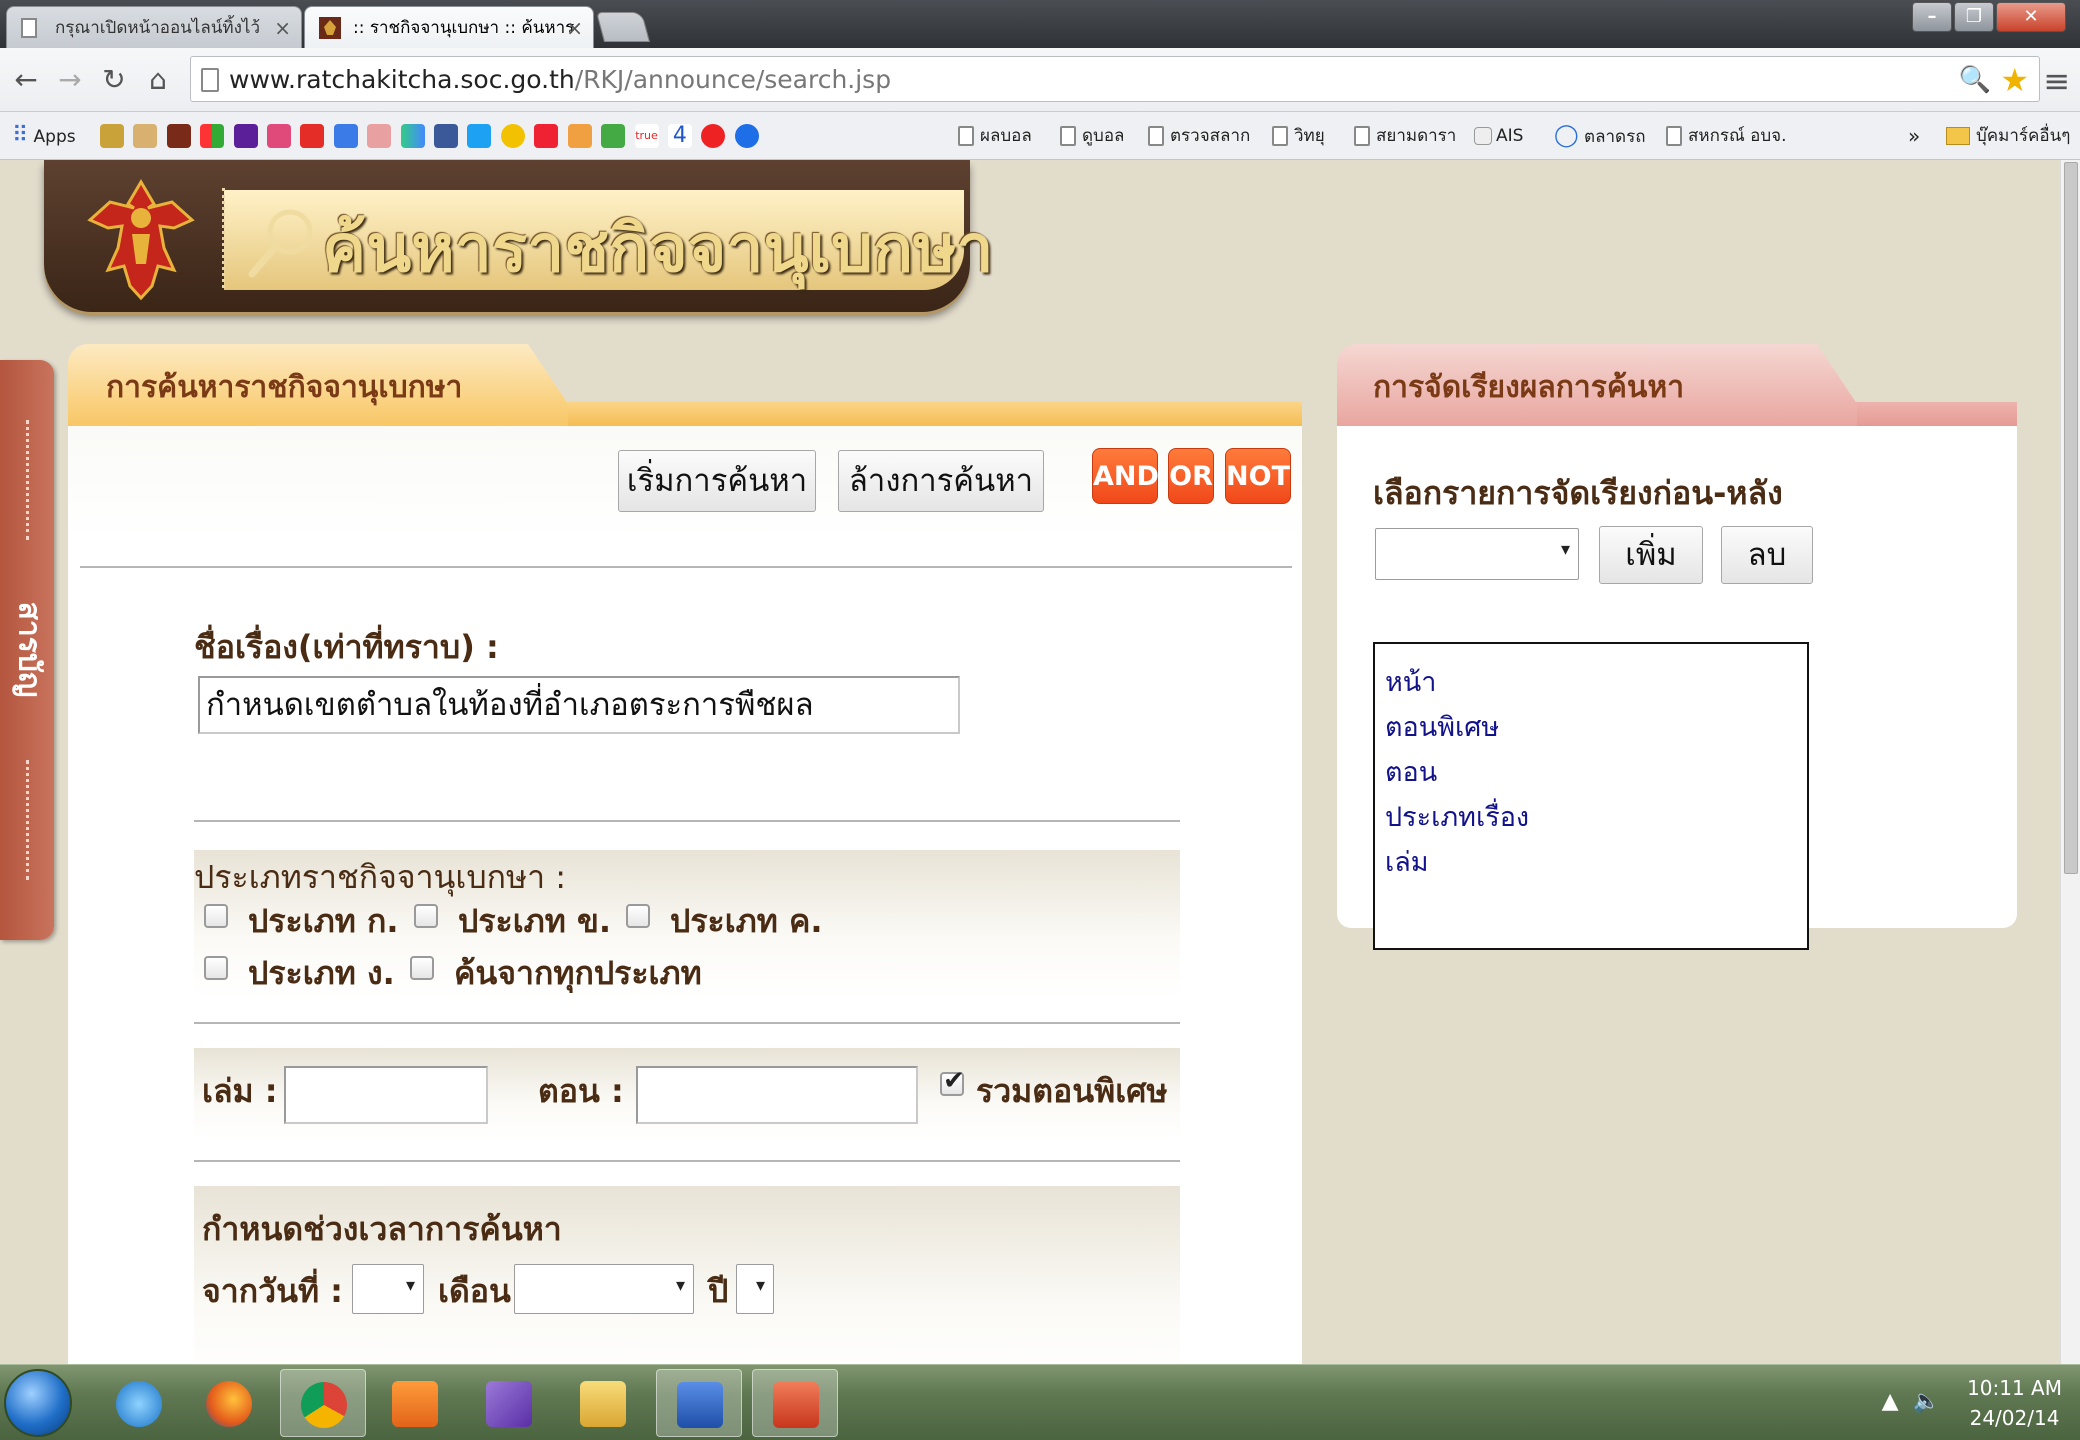  I want to click on yahoo-icon, so click(245, 136).